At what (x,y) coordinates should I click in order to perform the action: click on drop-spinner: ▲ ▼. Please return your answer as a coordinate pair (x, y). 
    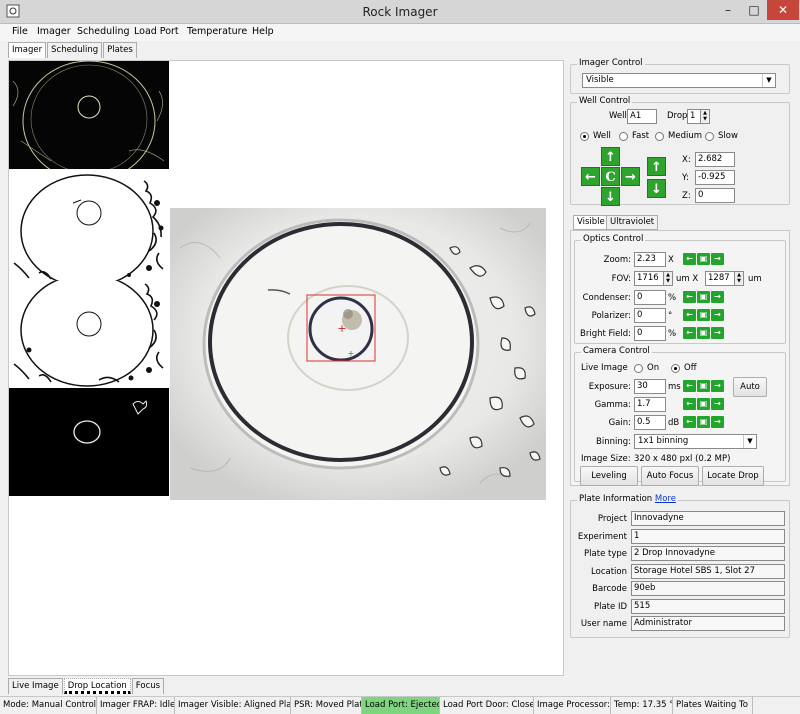
    Looking at the image, I should click on (705, 116).